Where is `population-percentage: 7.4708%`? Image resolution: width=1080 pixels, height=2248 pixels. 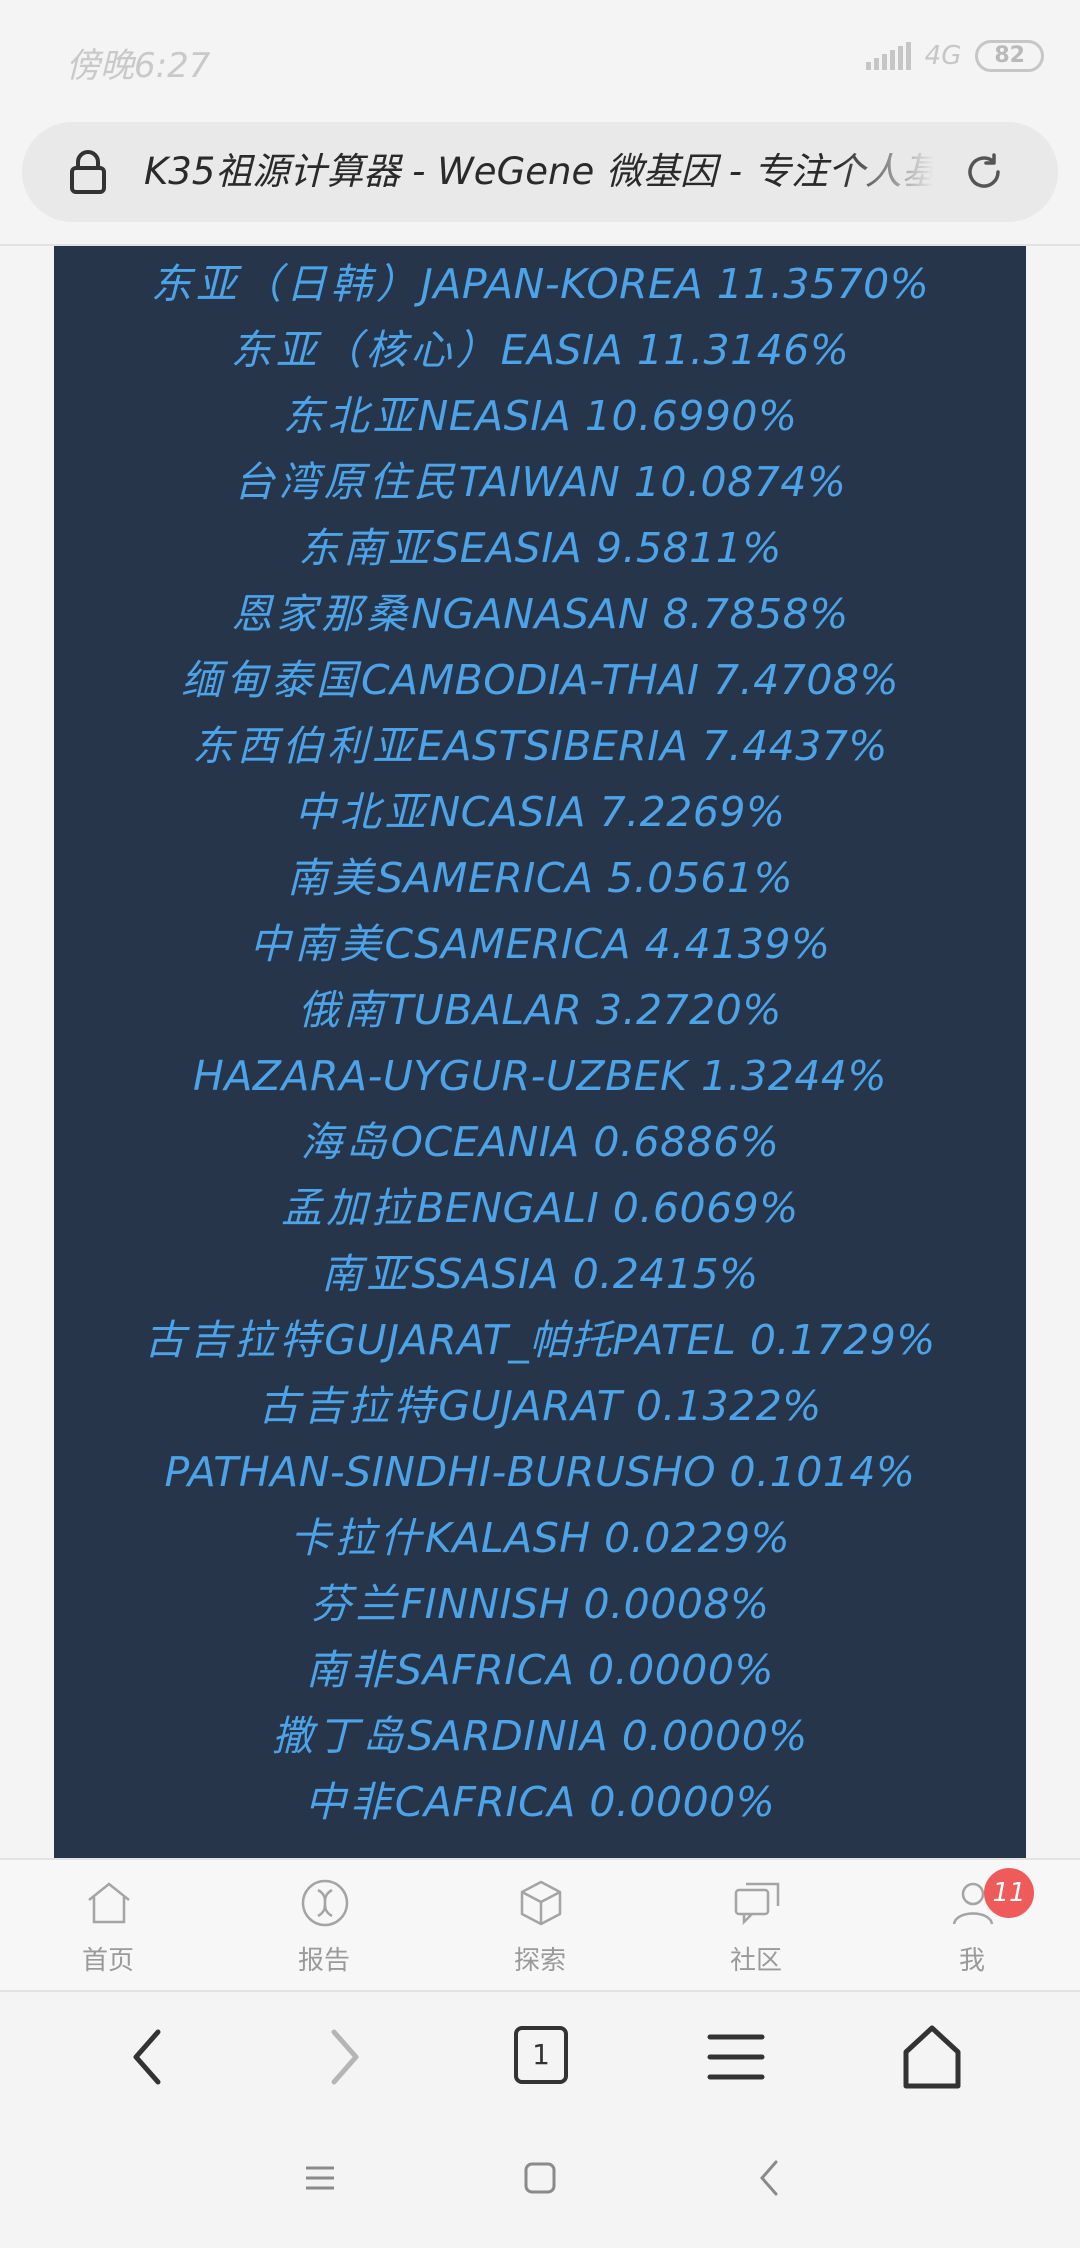 population-percentage: 7.4708% is located at coordinates (806, 680).